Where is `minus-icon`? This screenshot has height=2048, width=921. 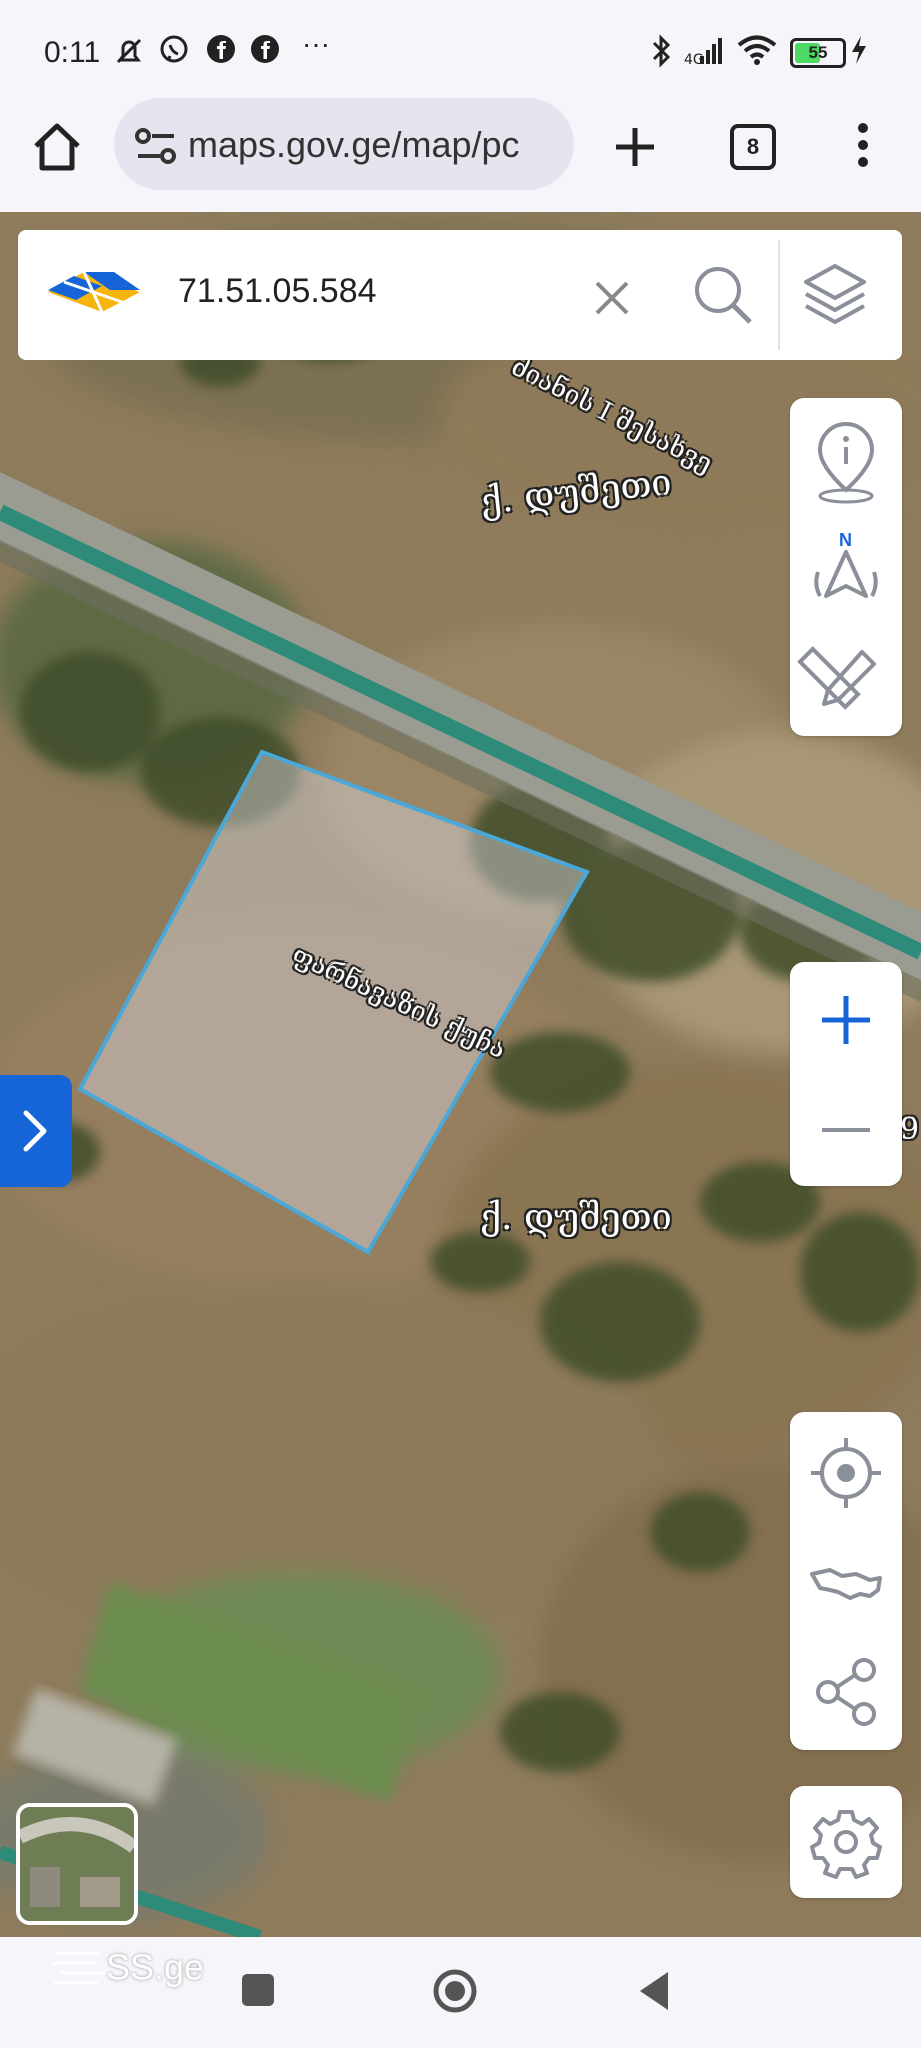 minus-icon is located at coordinates (846, 1130).